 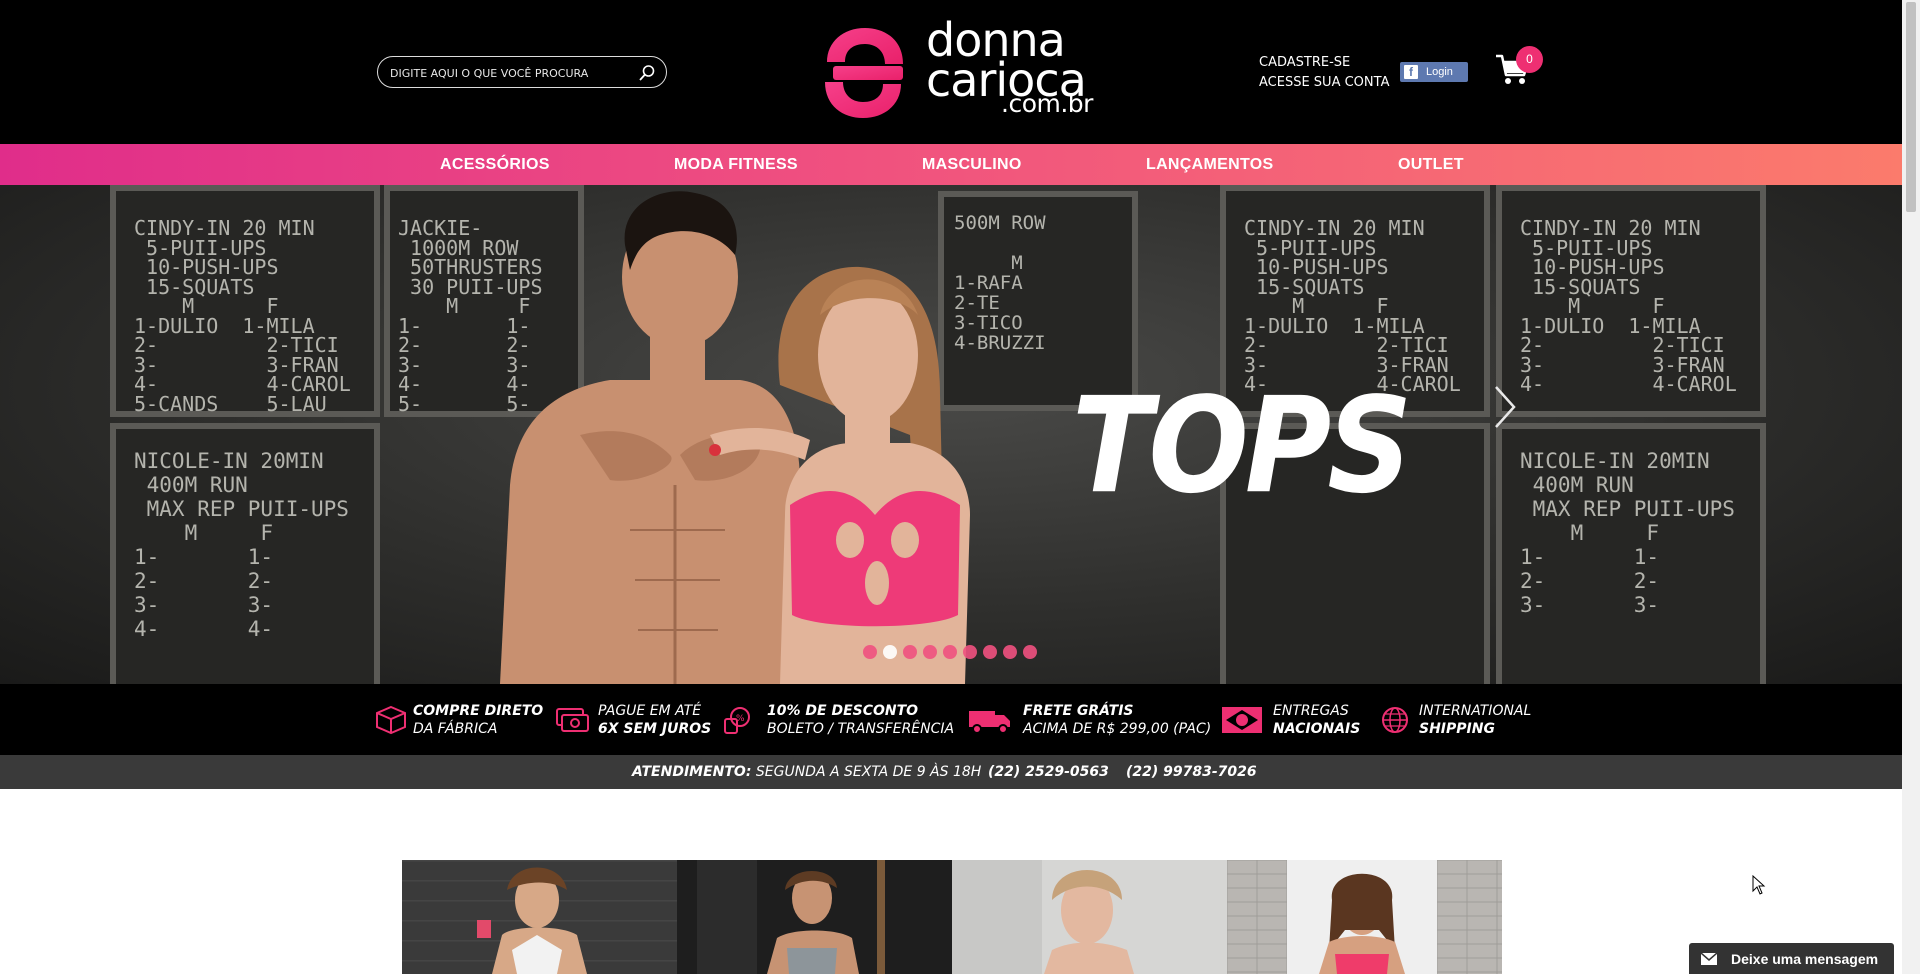 I want to click on feature-line-1: COMPRE DIRETO, so click(x=478, y=711).